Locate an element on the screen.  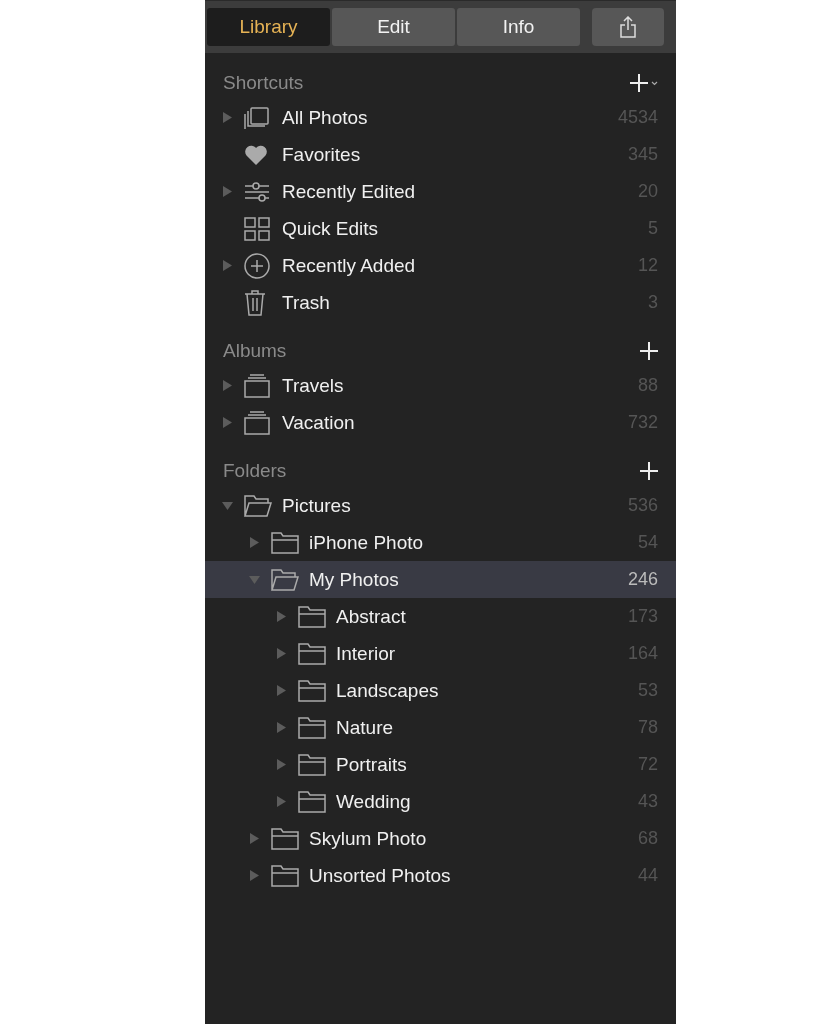
item-label: Wedding is located at coordinates (374, 801).